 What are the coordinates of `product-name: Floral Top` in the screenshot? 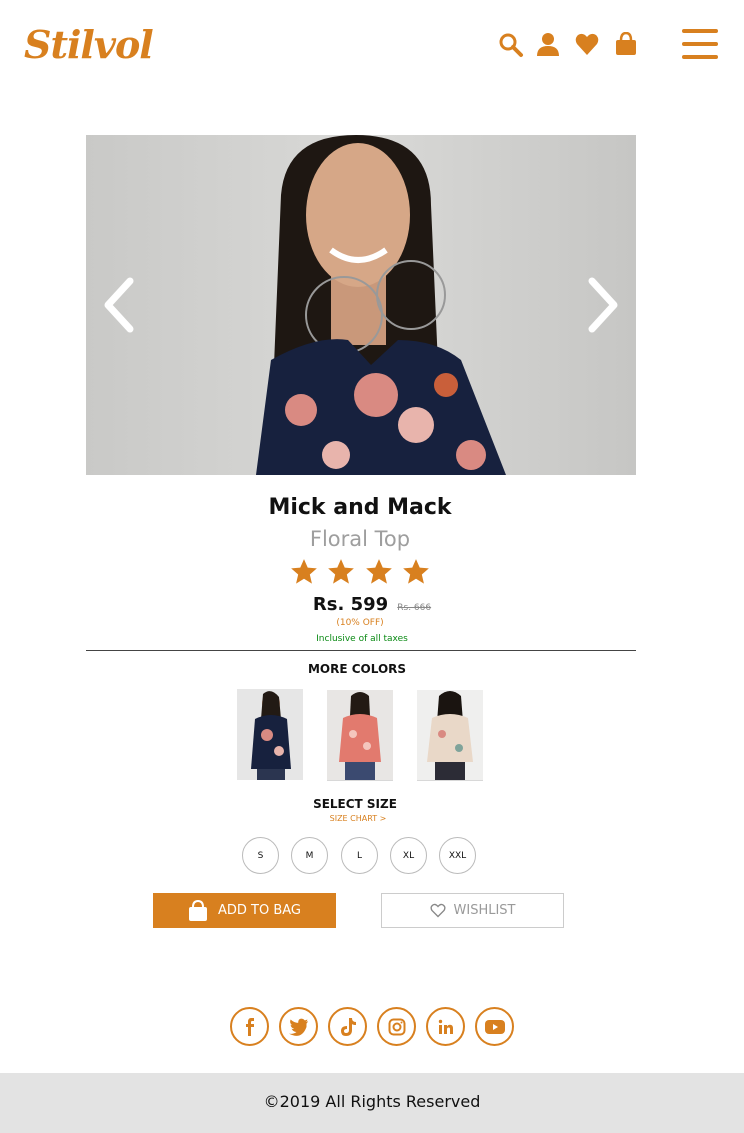 It's located at (360, 539).